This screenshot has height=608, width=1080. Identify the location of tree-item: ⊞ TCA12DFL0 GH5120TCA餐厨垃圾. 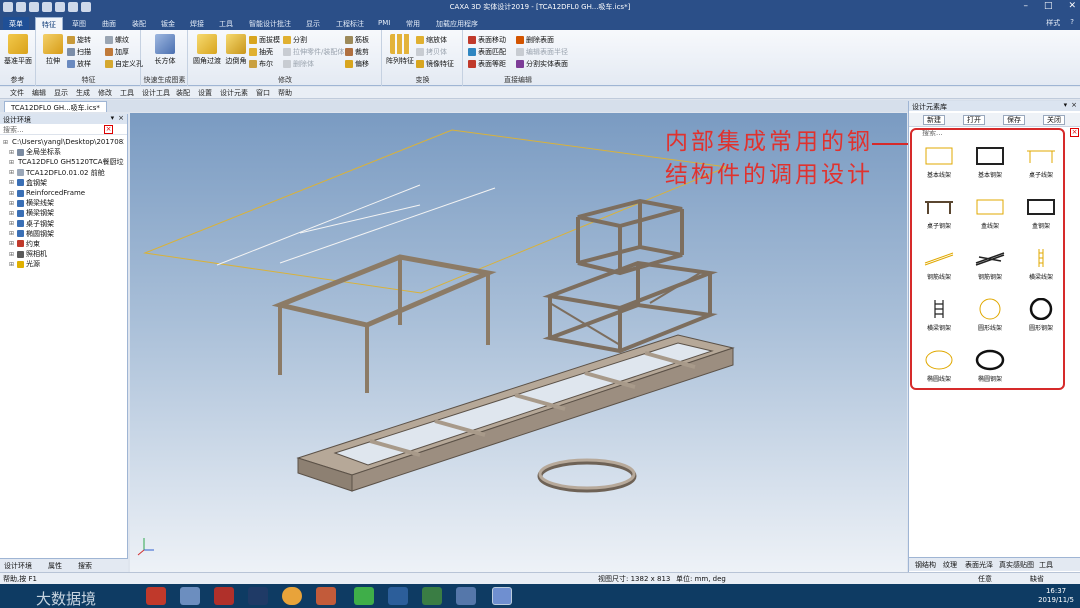
(63, 162).